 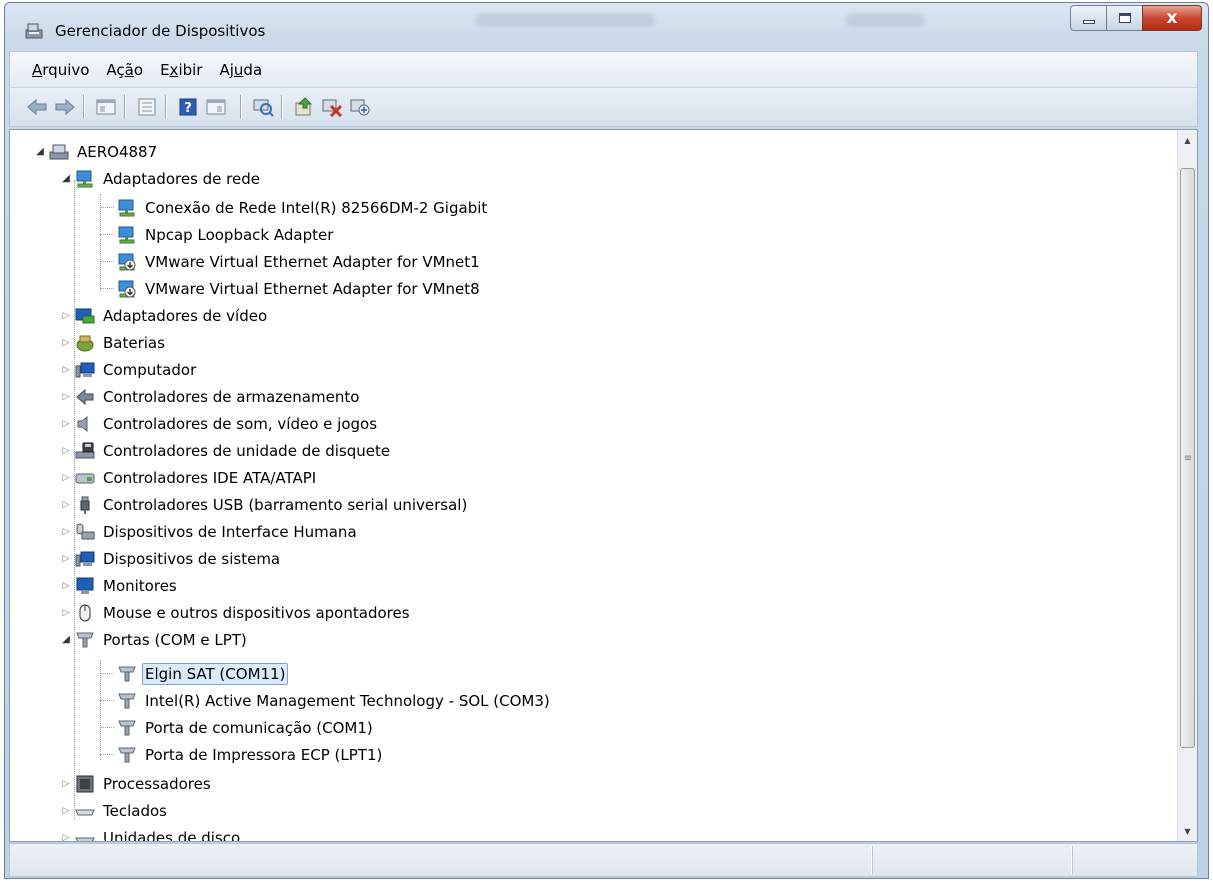 What do you see at coordinates (126, 207) in the screenshot?
I see `network-adapter-icon` at bounding box center [126, 207].